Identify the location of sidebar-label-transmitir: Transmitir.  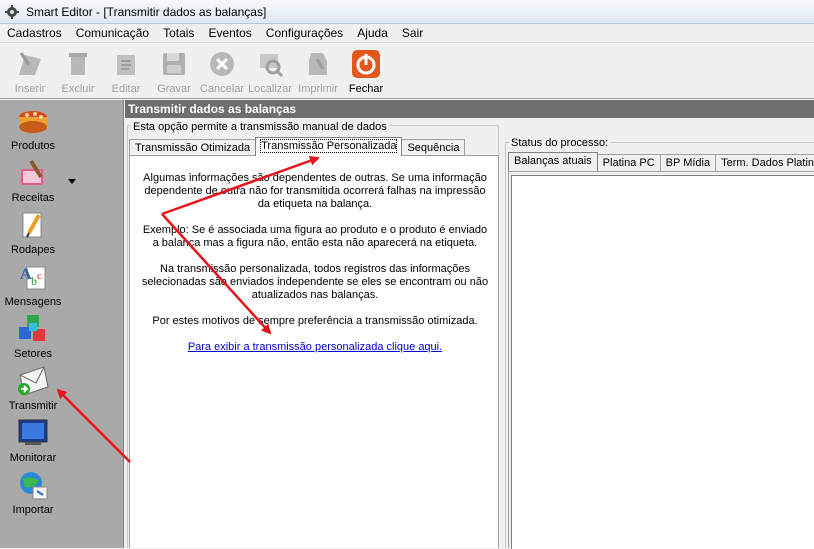
(33, 406).